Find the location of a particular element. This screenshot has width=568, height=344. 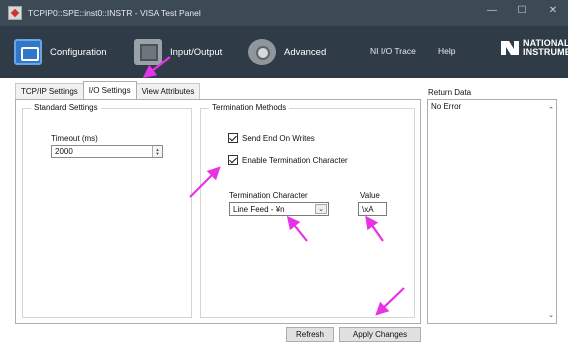

maximize-button: ☐ is located at coordinates (522, 10).